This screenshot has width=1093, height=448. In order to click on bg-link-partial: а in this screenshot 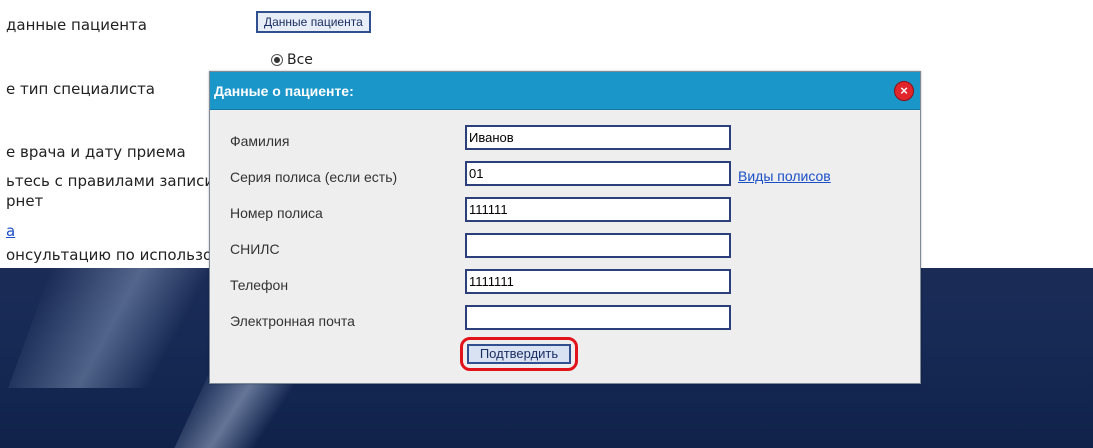, I will do `click(10, 231)`.